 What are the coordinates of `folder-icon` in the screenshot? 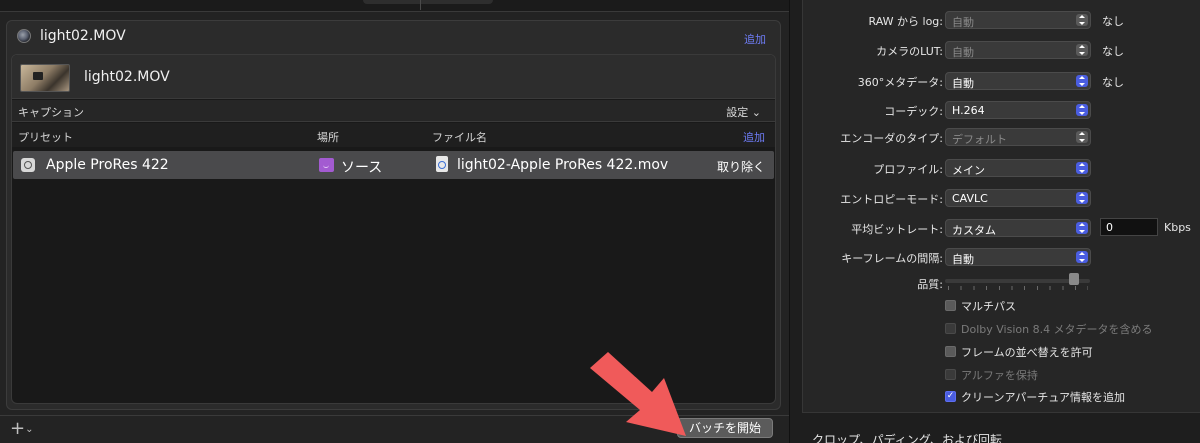 It's located at (326, 165).